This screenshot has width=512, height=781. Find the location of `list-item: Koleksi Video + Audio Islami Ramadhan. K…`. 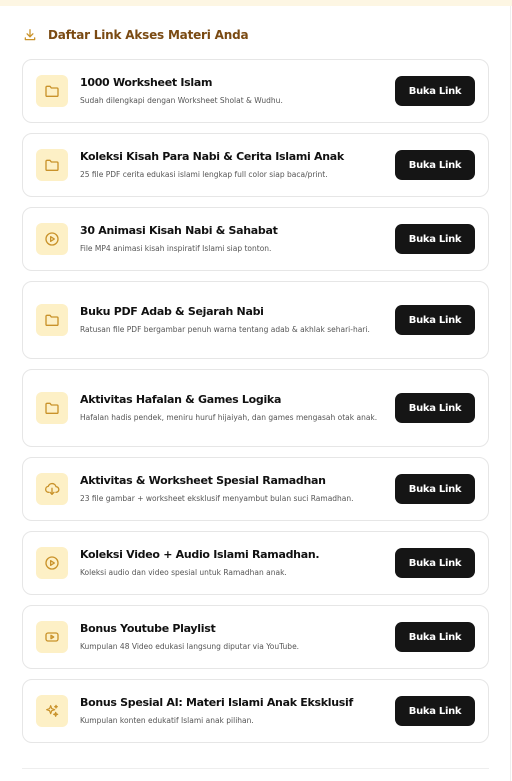

list-item: Koleksi Video + Audio Islami Ramadhan. K… is located at coordinates (255, 563).